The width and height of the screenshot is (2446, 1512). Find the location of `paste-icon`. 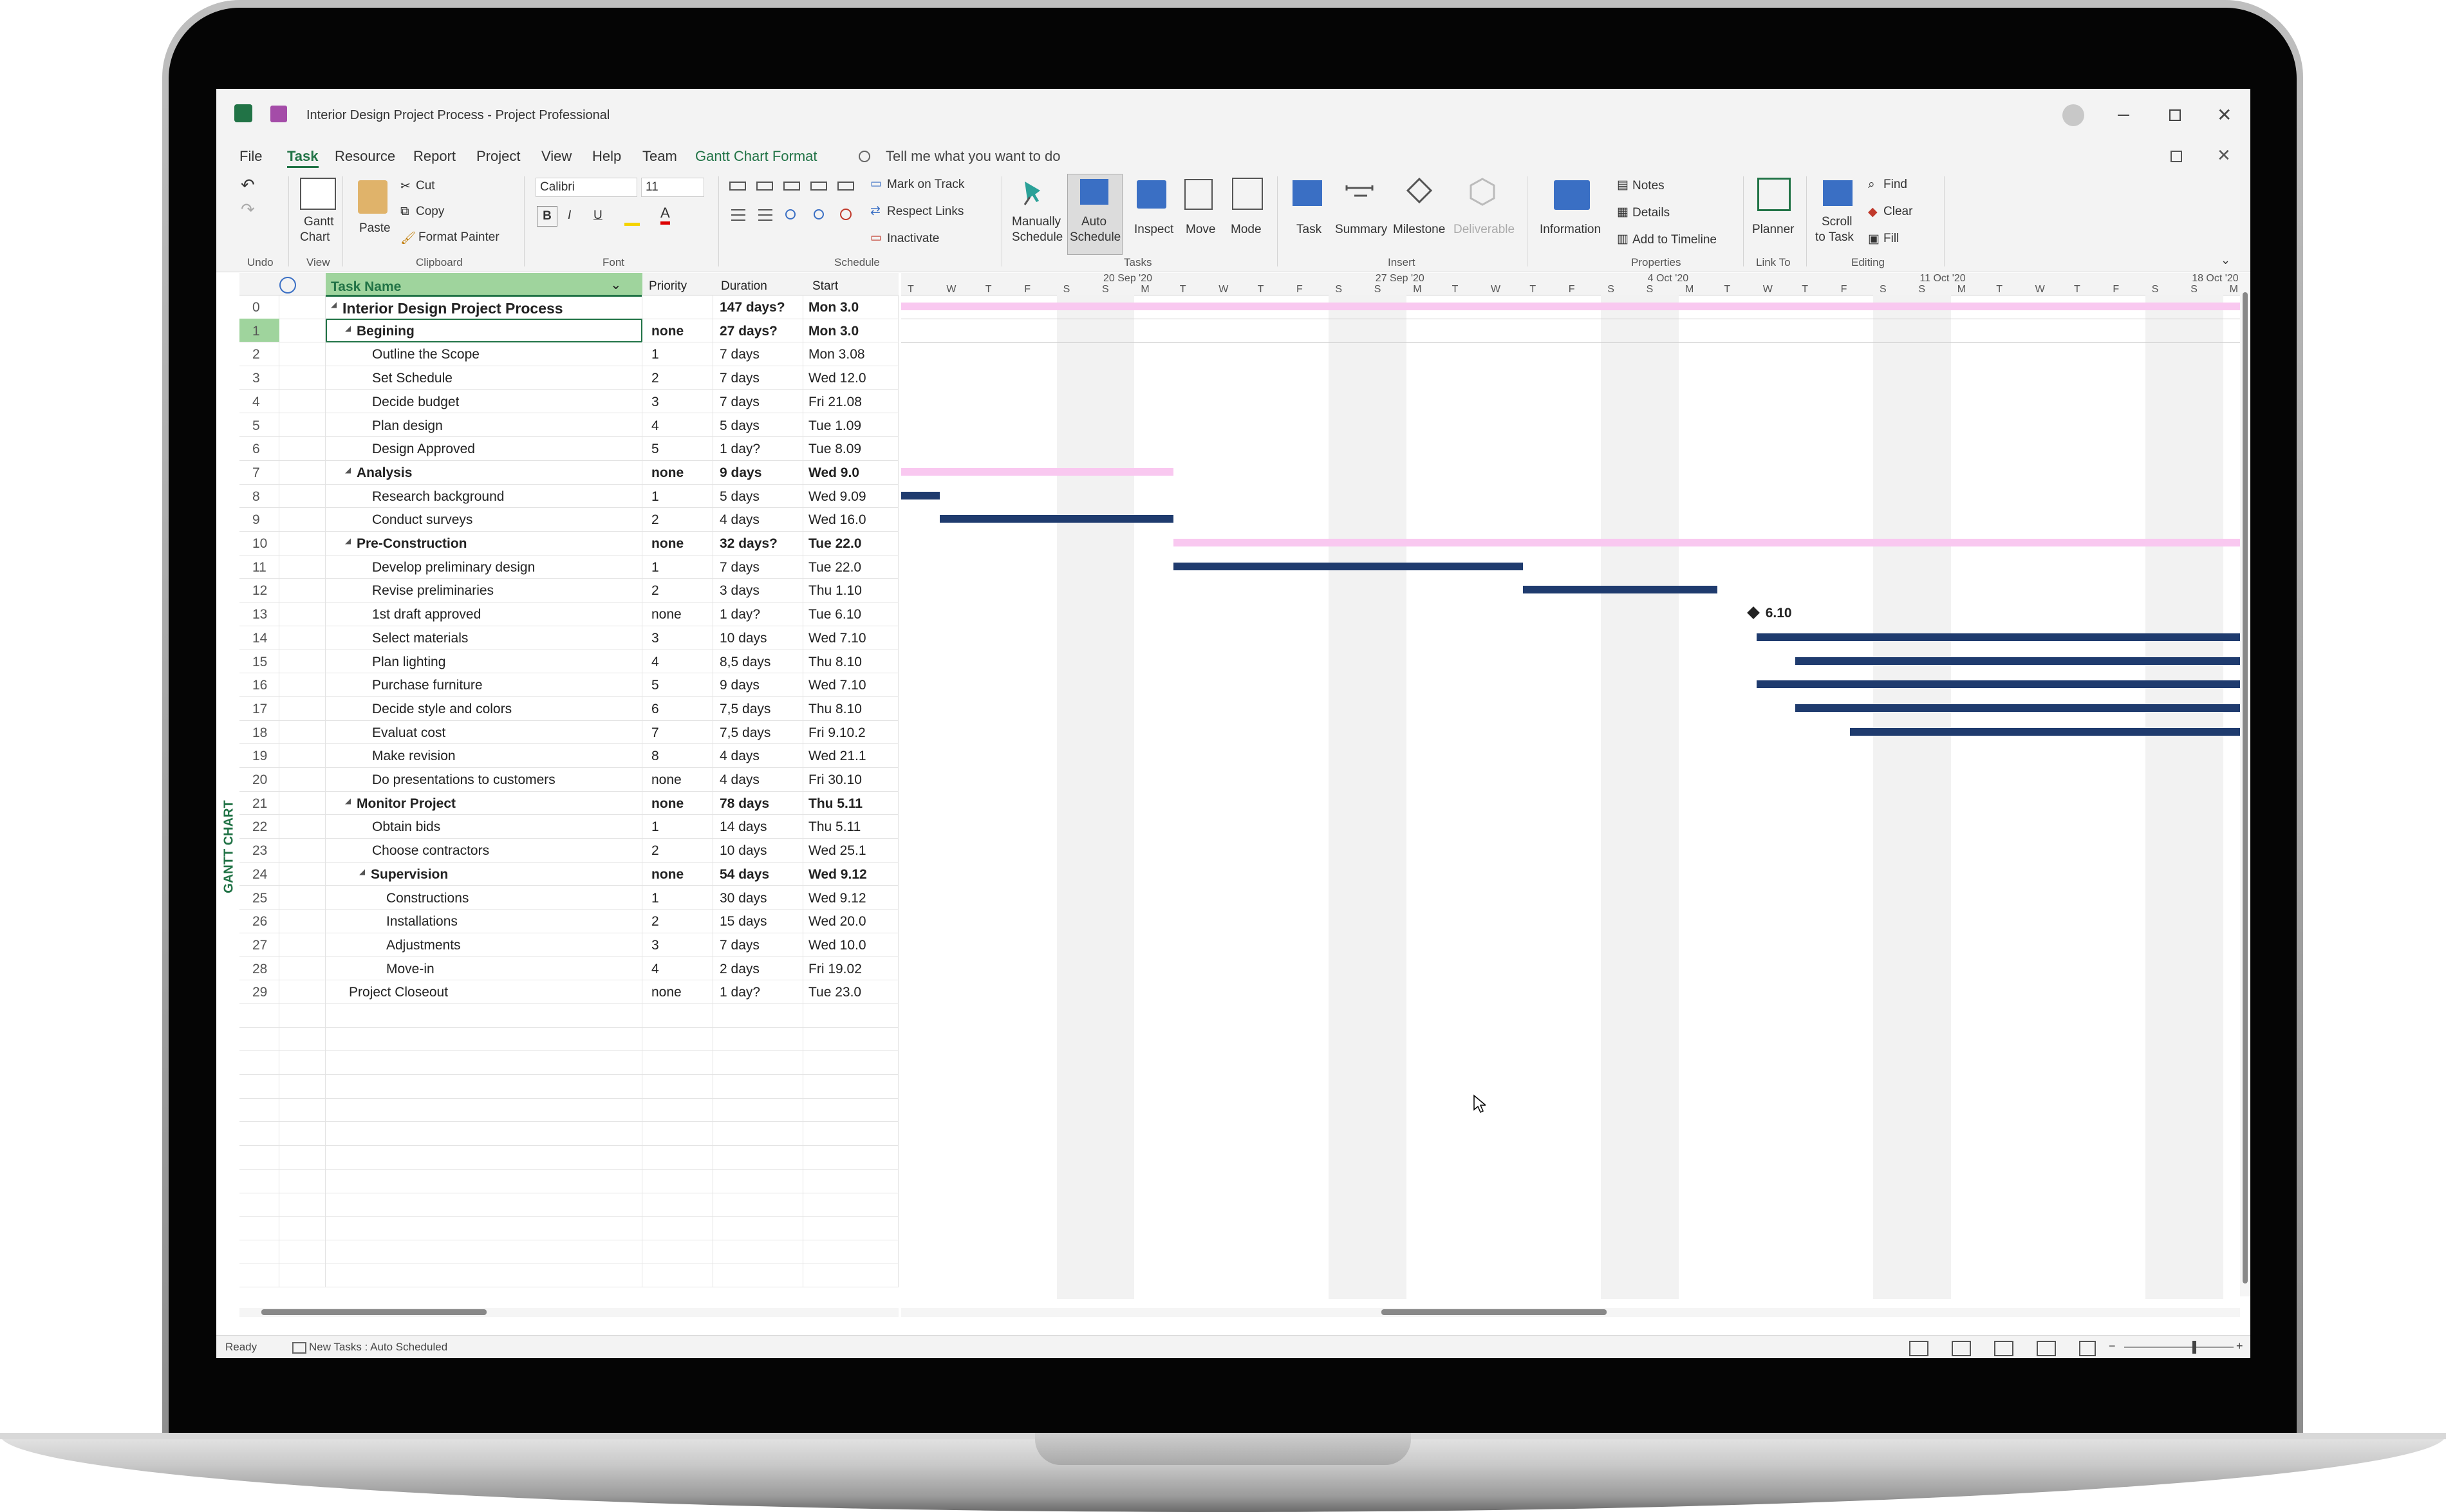

paste-icon is located at coordinates (372, 197).